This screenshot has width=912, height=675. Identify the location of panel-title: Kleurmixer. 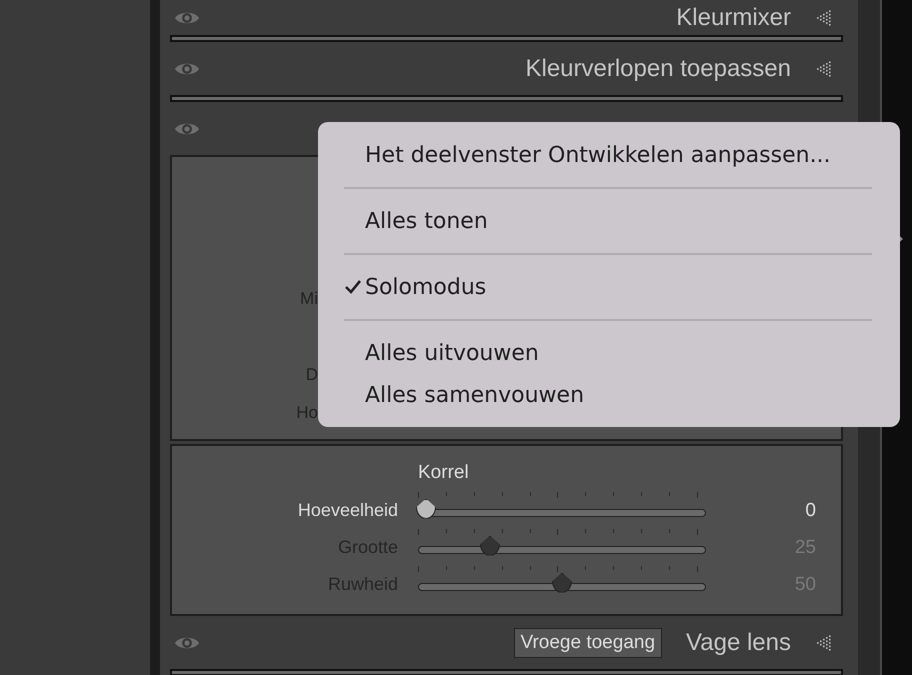
(733, 18).